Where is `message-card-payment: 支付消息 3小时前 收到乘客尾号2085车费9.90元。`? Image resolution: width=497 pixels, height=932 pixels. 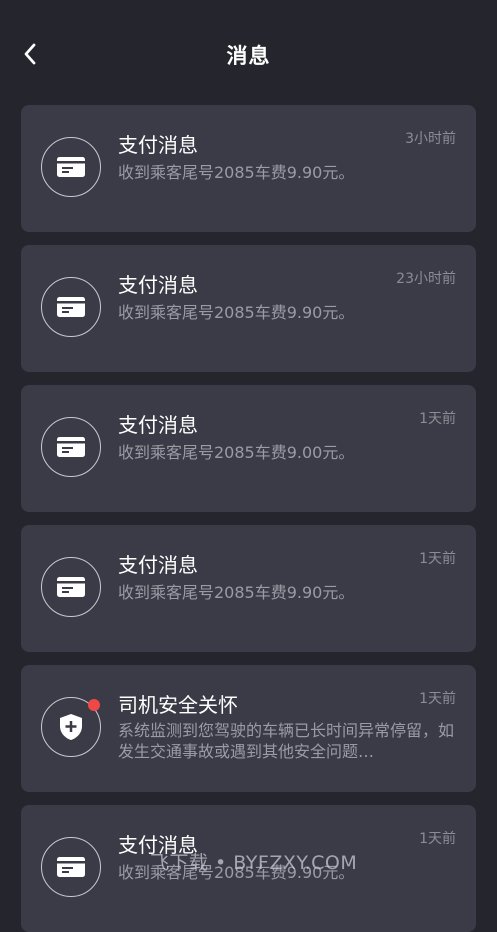
message-card-payment: 支付消息 3小时前 收到乘客尾号2085车费9.90元。 is located at coordinates (248, 168).